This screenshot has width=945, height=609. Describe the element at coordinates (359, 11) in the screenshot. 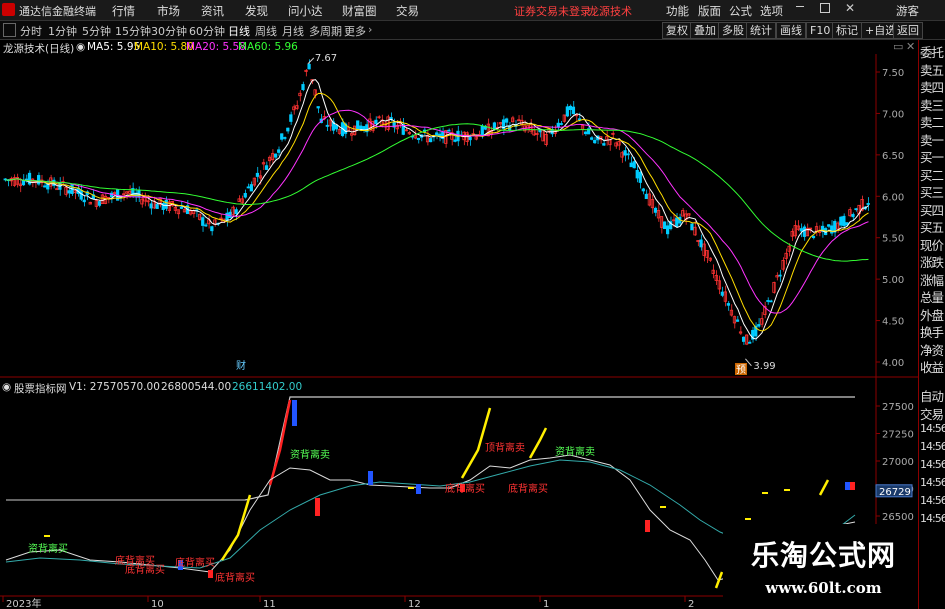

I see `menu-wealth: 财富圈` at that location.